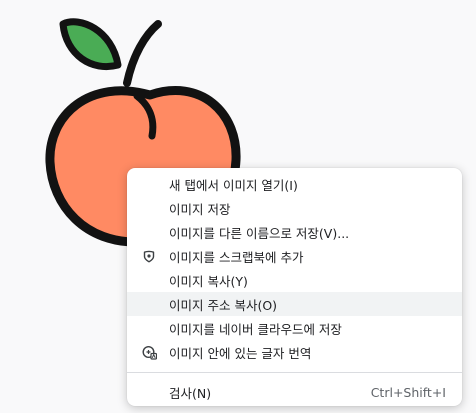 Image resolution: width=476 pixels, height=413 pixels. Describe the element at coordinates (233, 185) in the screenshot. I see `menu-item-label: 새 탭에서 이미지 열기(I)` at that location.